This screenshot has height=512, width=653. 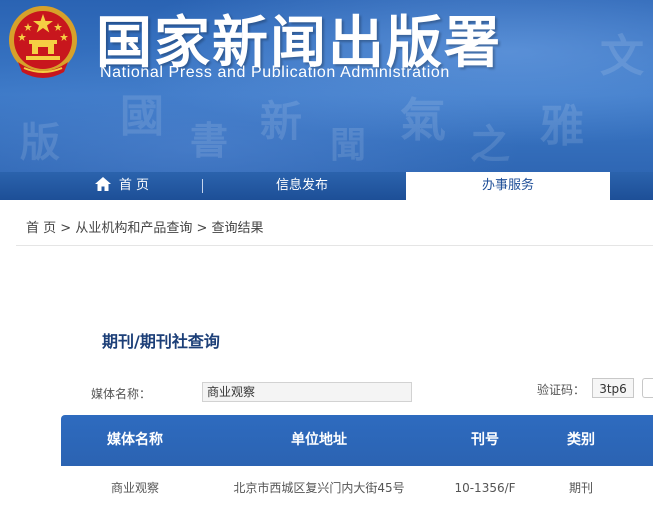 What do you see at coordinates (357, 440) in the screenshot?
I see `results-table-header: 媒体名称 单位地址 刊号 类别` at bounding box center [357, 440].